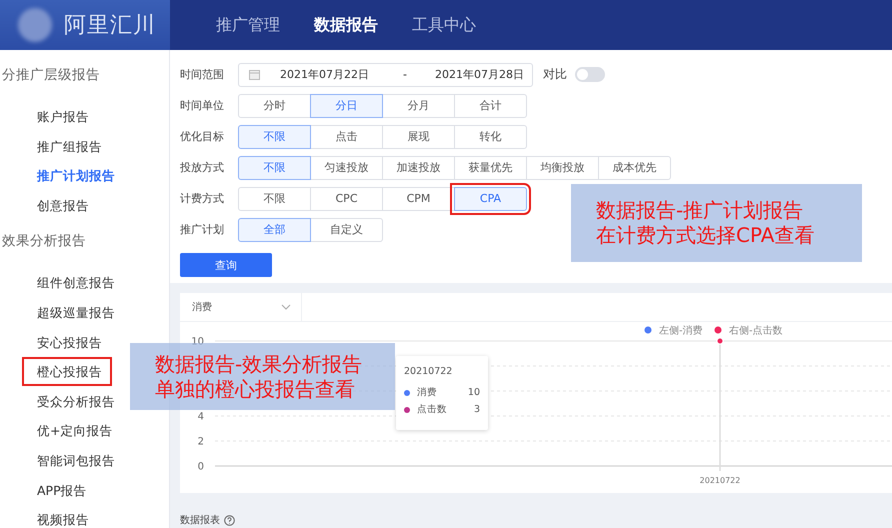 The image size is (892, 528). What do you see at coordinates (201, 442) in the screenshot?
I see `axis-tick-label: 2` at bounding box center [201, 442].